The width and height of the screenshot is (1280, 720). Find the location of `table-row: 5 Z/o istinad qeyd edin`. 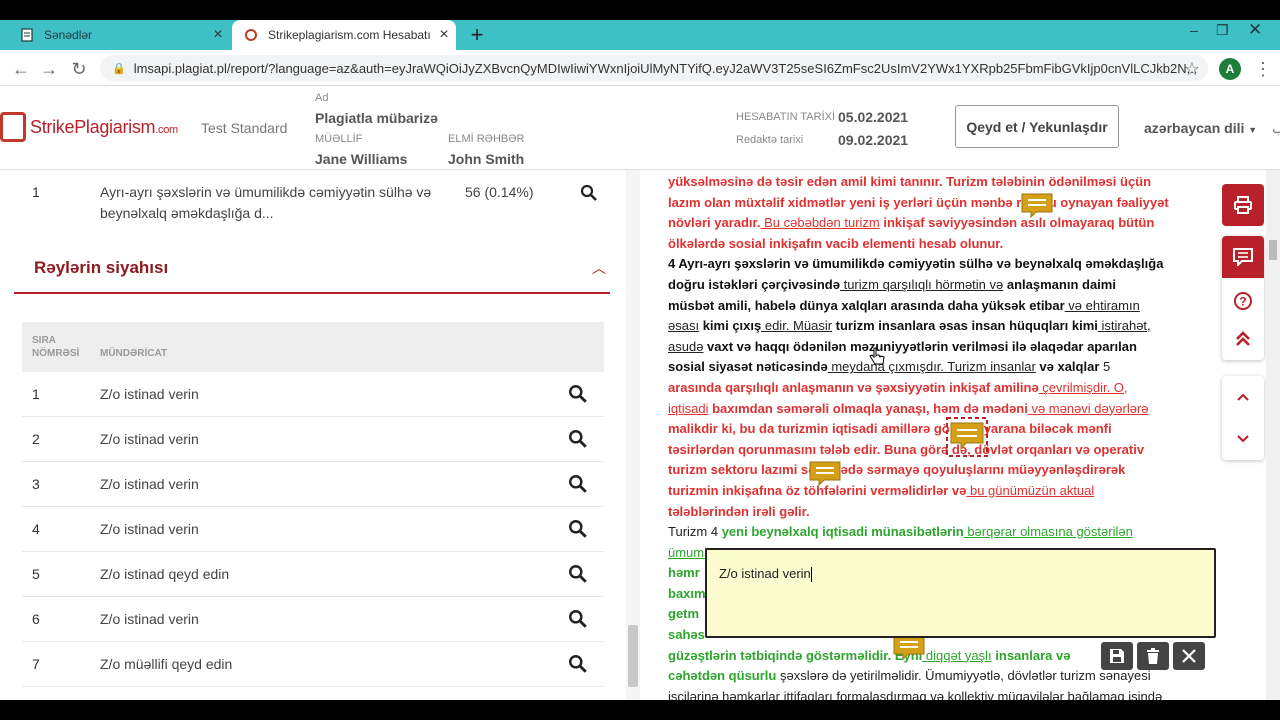

table-row: 5 Z/o istinad qeyd edin is located at coordinates (313, 574).